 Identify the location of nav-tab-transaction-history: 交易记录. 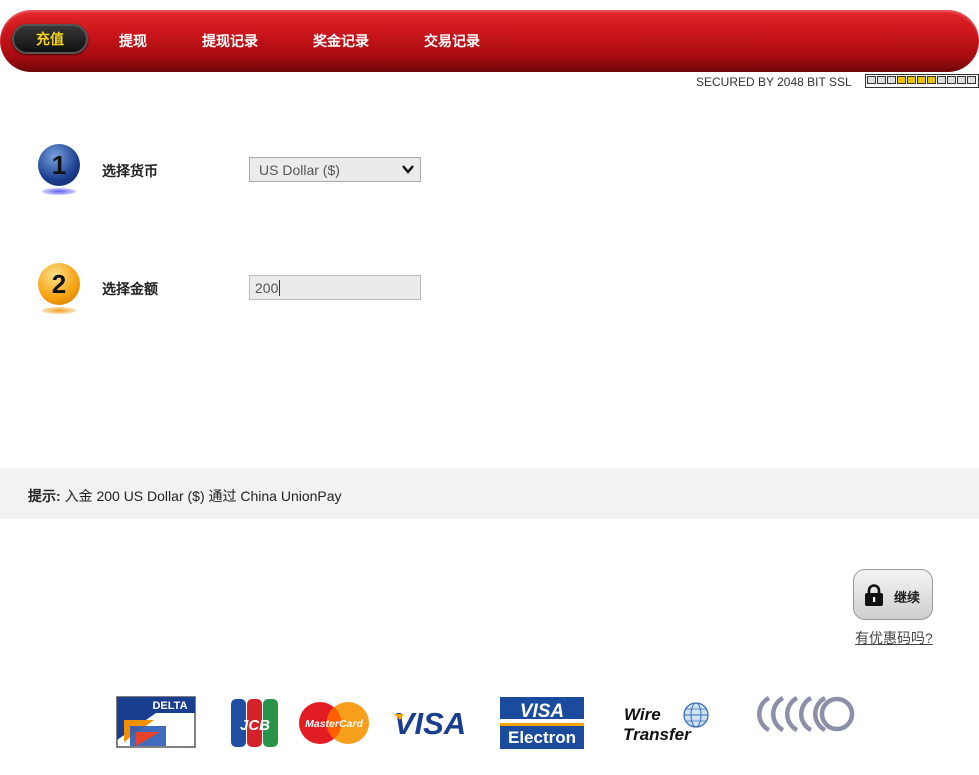
(452, 41).